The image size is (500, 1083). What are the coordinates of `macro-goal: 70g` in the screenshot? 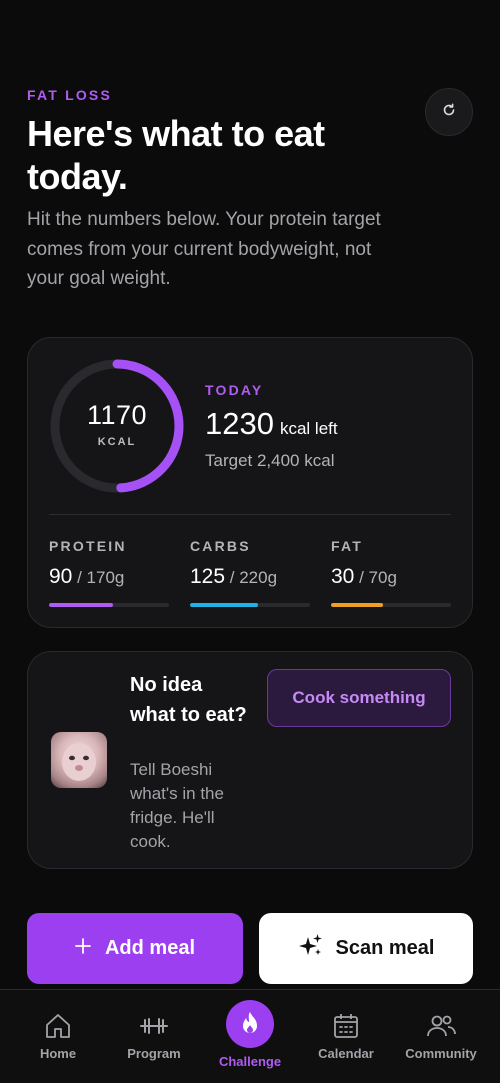 It's located at (382, 577).